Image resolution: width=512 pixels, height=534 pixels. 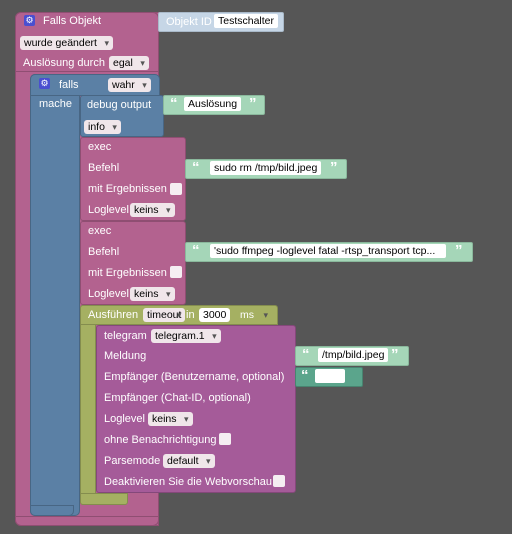 What do you see at coordinates (100, 231) in the screenshot?
I see `exec2-title: exec` at bounding box center [100, 231].